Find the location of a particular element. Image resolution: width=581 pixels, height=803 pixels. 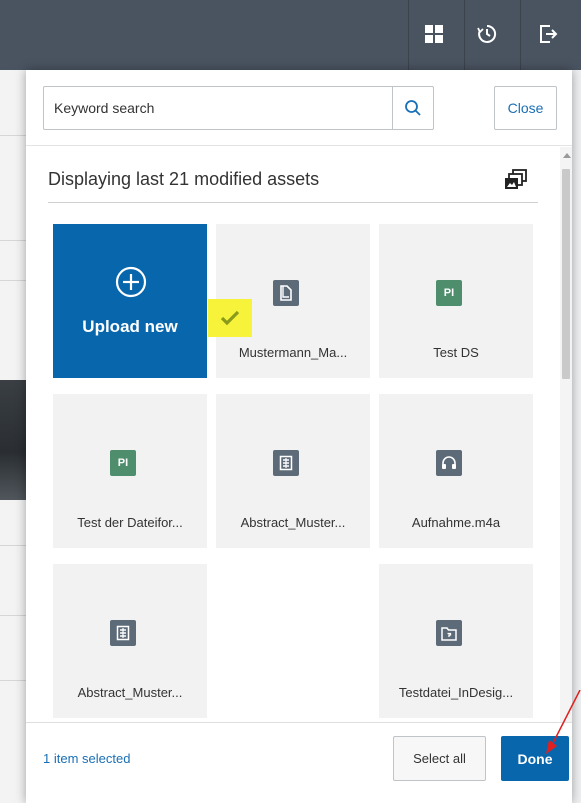

history-button is located at coordinates (487, 34).